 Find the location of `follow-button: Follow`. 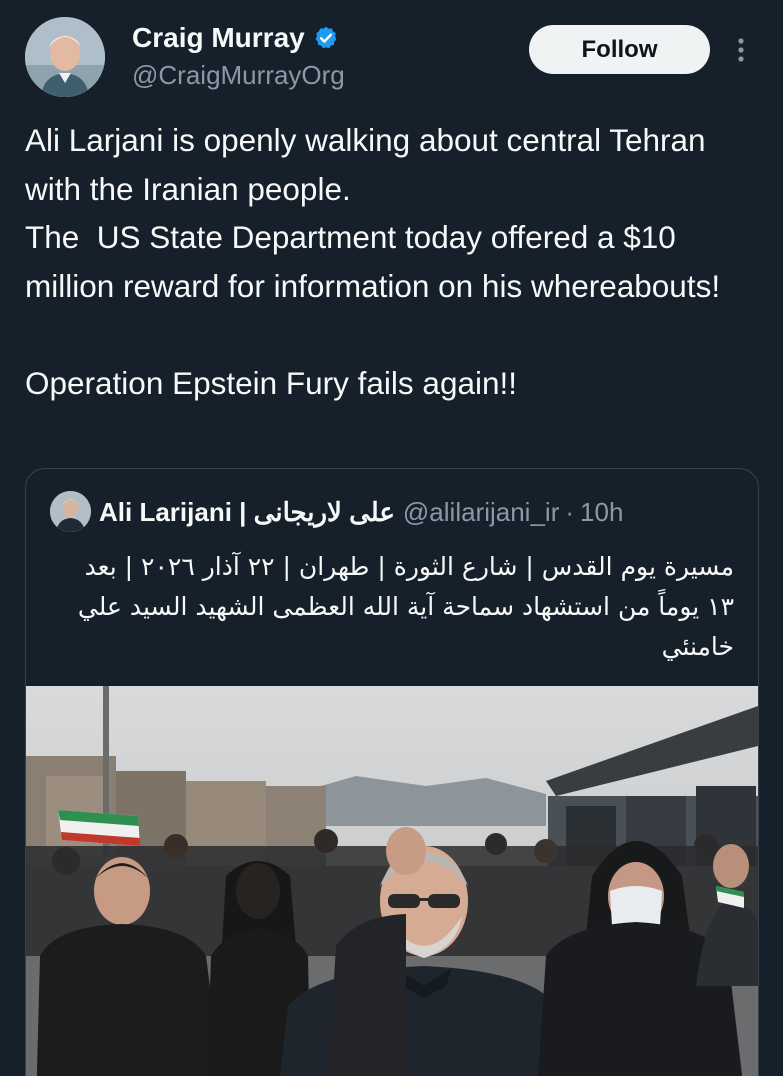

follow-button: Follow is located at coordinates (619, 49).